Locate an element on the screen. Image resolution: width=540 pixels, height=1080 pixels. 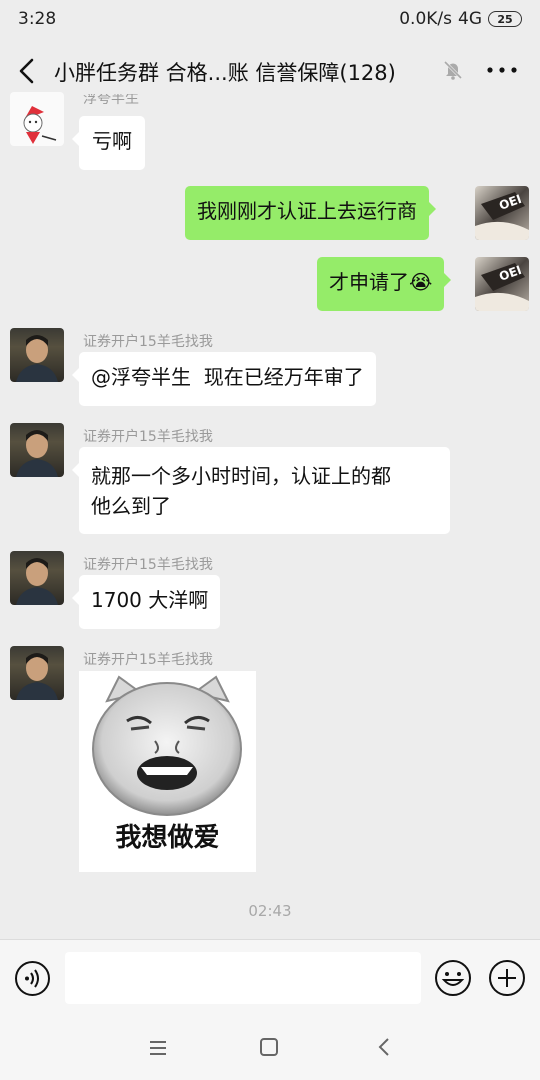
message-text: 亏啊 is located at coordinates (112, 141).